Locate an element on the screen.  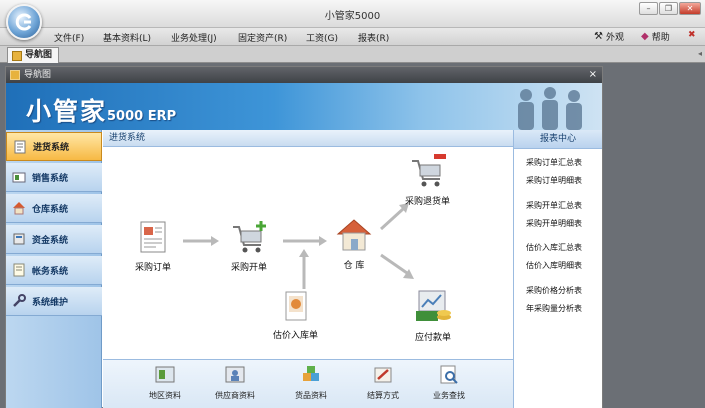
menu-payroll: 工资(G) is located at coordinates (322, 37).